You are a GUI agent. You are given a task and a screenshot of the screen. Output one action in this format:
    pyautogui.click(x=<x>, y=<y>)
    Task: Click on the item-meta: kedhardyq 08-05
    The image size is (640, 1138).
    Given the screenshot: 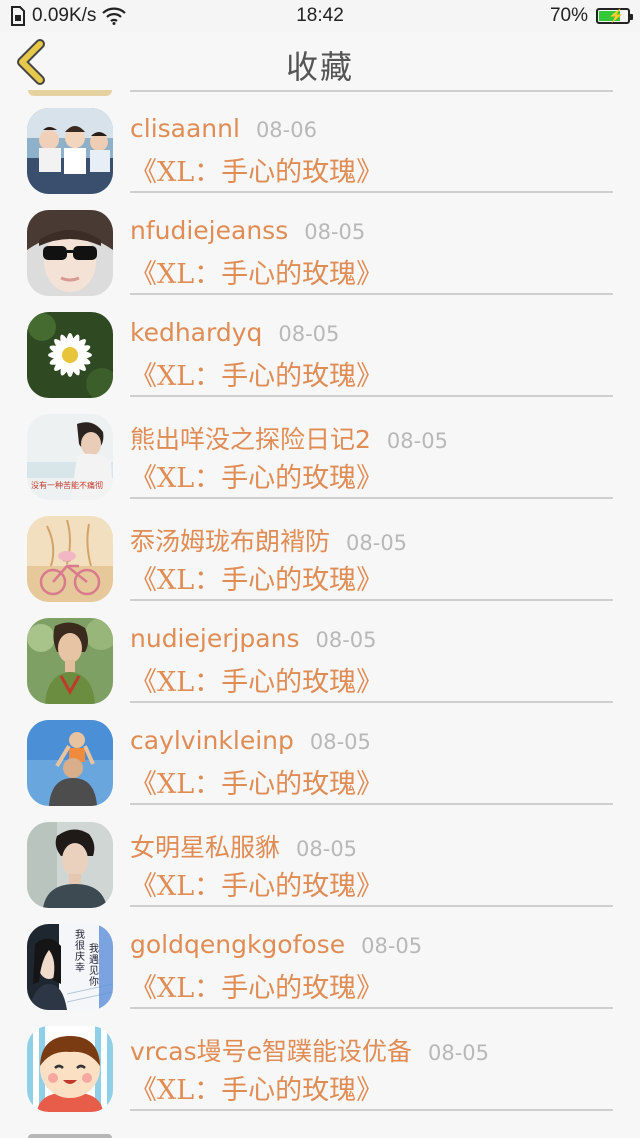 What is the action you would take?
    pyautogui.click(x=234, y=335)
    